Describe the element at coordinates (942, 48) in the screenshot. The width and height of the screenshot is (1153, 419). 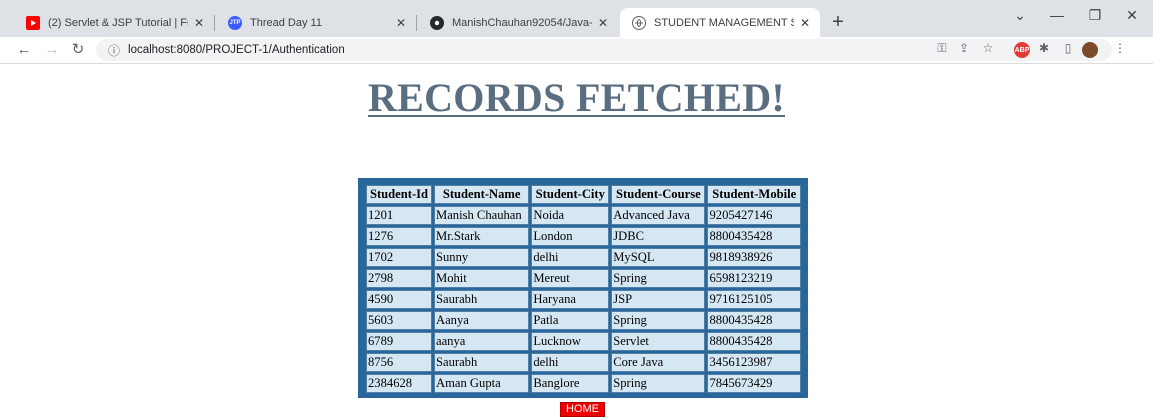
I see `password-key-icon: ⚿` at that location.